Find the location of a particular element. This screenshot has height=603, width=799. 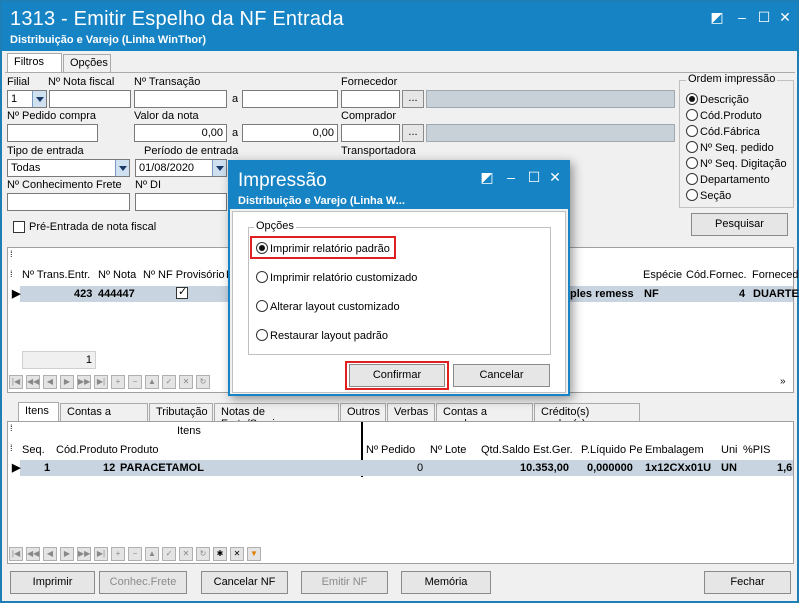

comprador-code-input is located at coordinates (370, 133).